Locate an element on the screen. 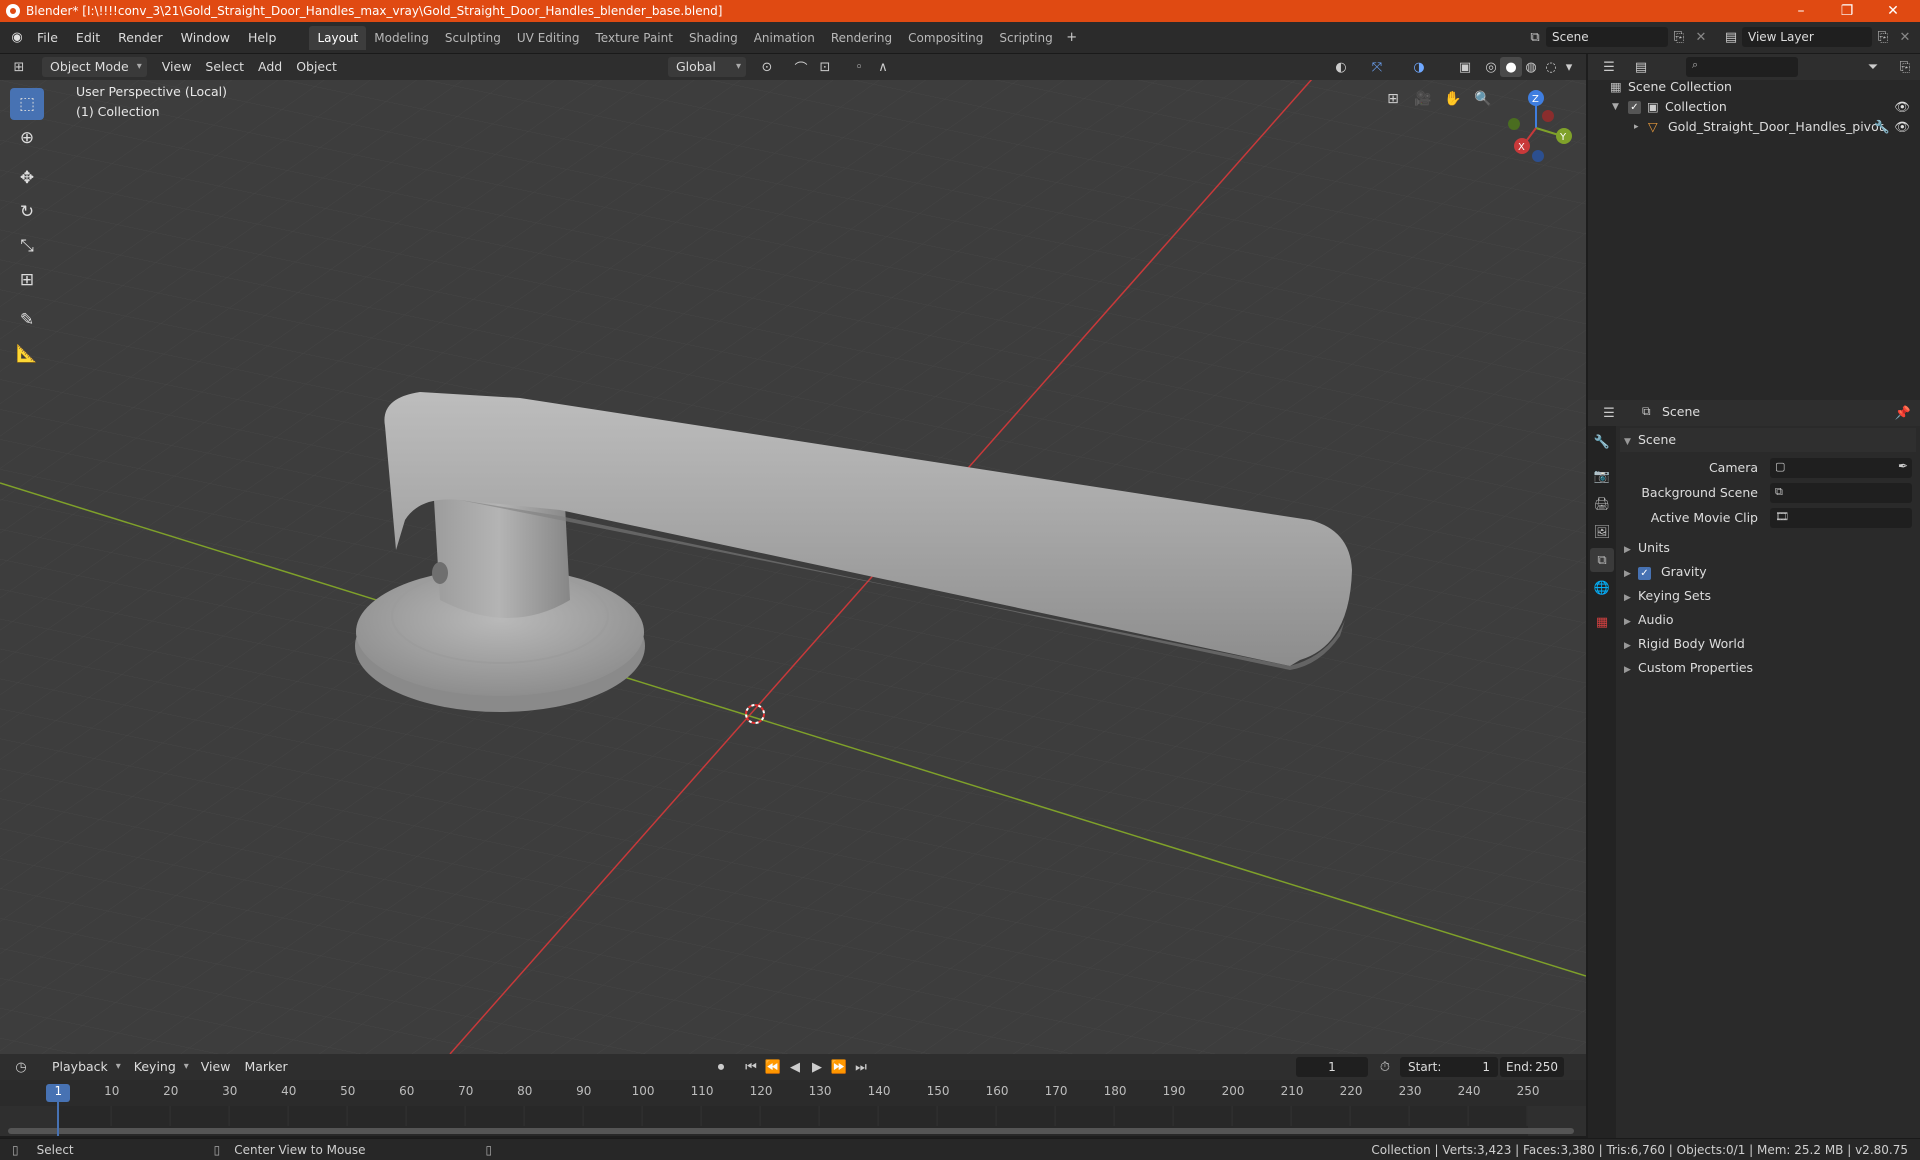 This screenshot has height=1160, width=1920. measure-tool-icon: 📐 is located at coordinates (27, 354).